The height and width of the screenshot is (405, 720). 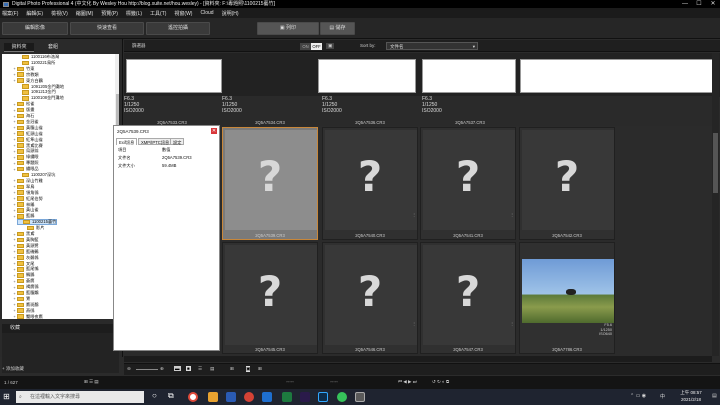 I want to click on toggle-off: OFF, so click(x=316, y=46).